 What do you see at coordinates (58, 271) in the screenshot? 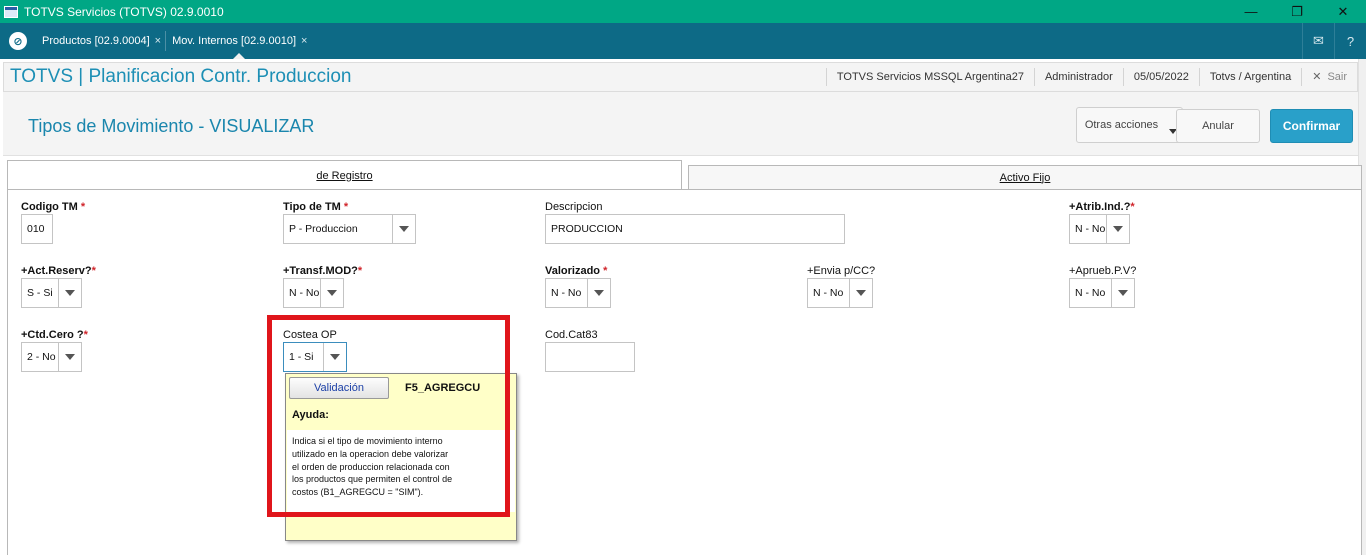
I see `act-reserv-label: +Act.Reserv?*` at bounding box center [58, 271].